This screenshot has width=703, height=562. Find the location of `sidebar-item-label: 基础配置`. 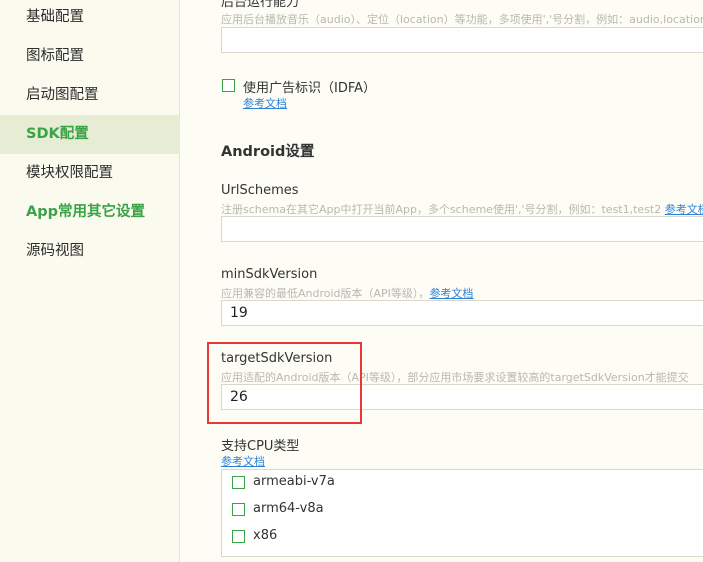

sidebar-item-label: 基础配置 is located at coordinates (55, 17).